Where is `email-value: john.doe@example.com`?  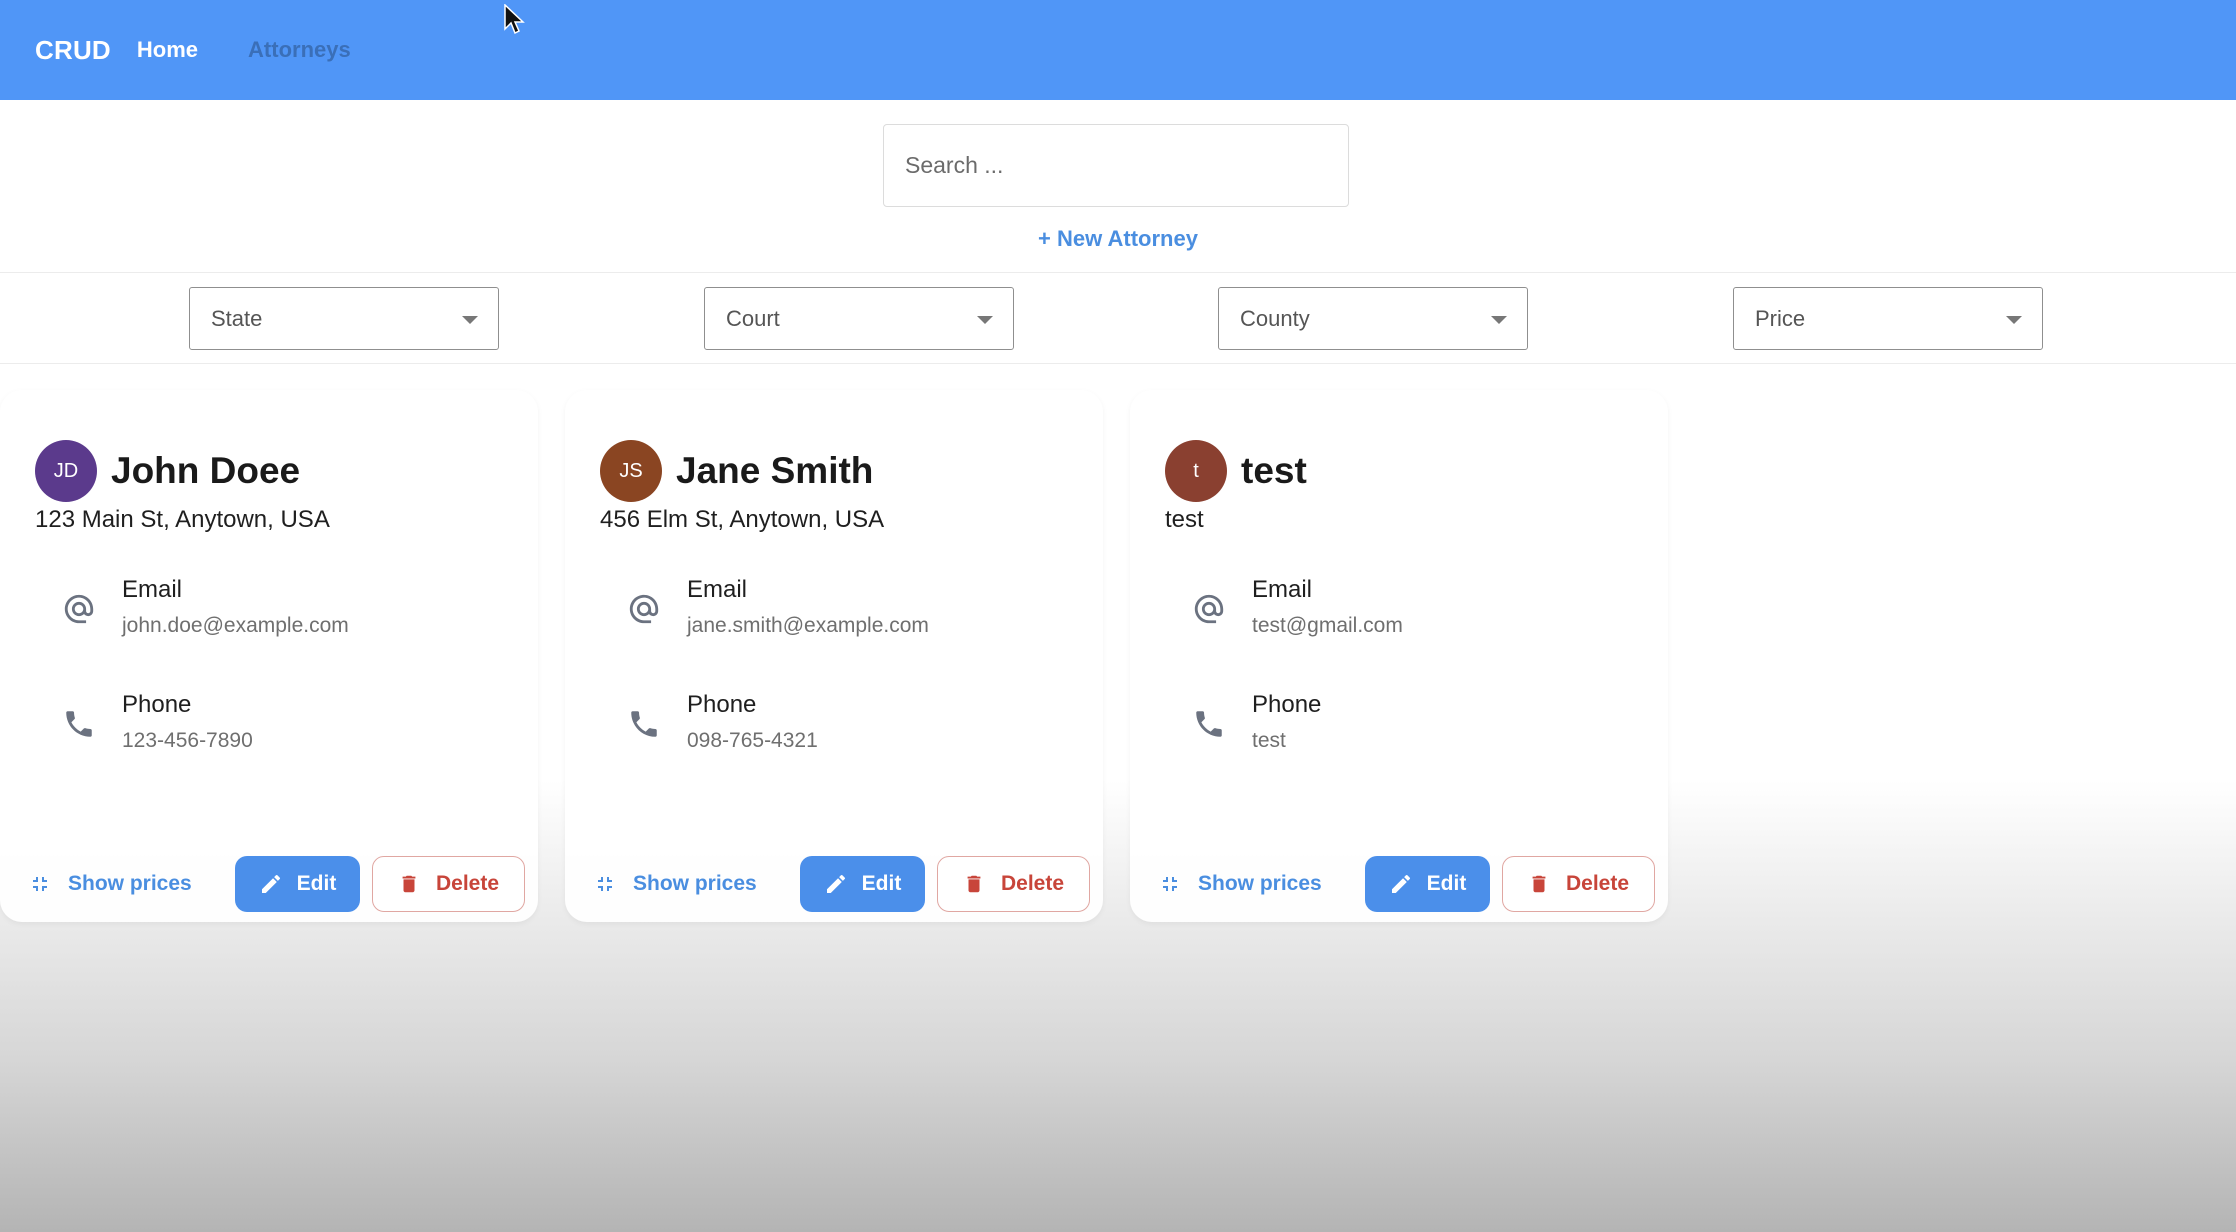 email-value: john.doe@example.com is located at coordinates (235, 625).